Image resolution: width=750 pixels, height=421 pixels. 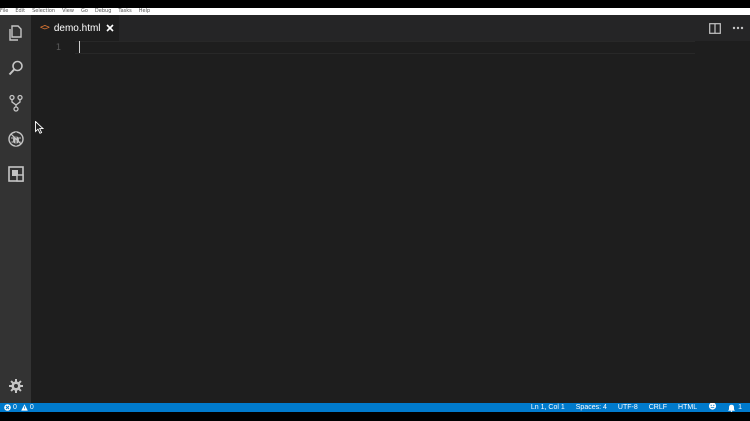 What do you see at coordinates (7, 407) in the screenshot?
I see `error-icon` at bounding box center [7, 407].